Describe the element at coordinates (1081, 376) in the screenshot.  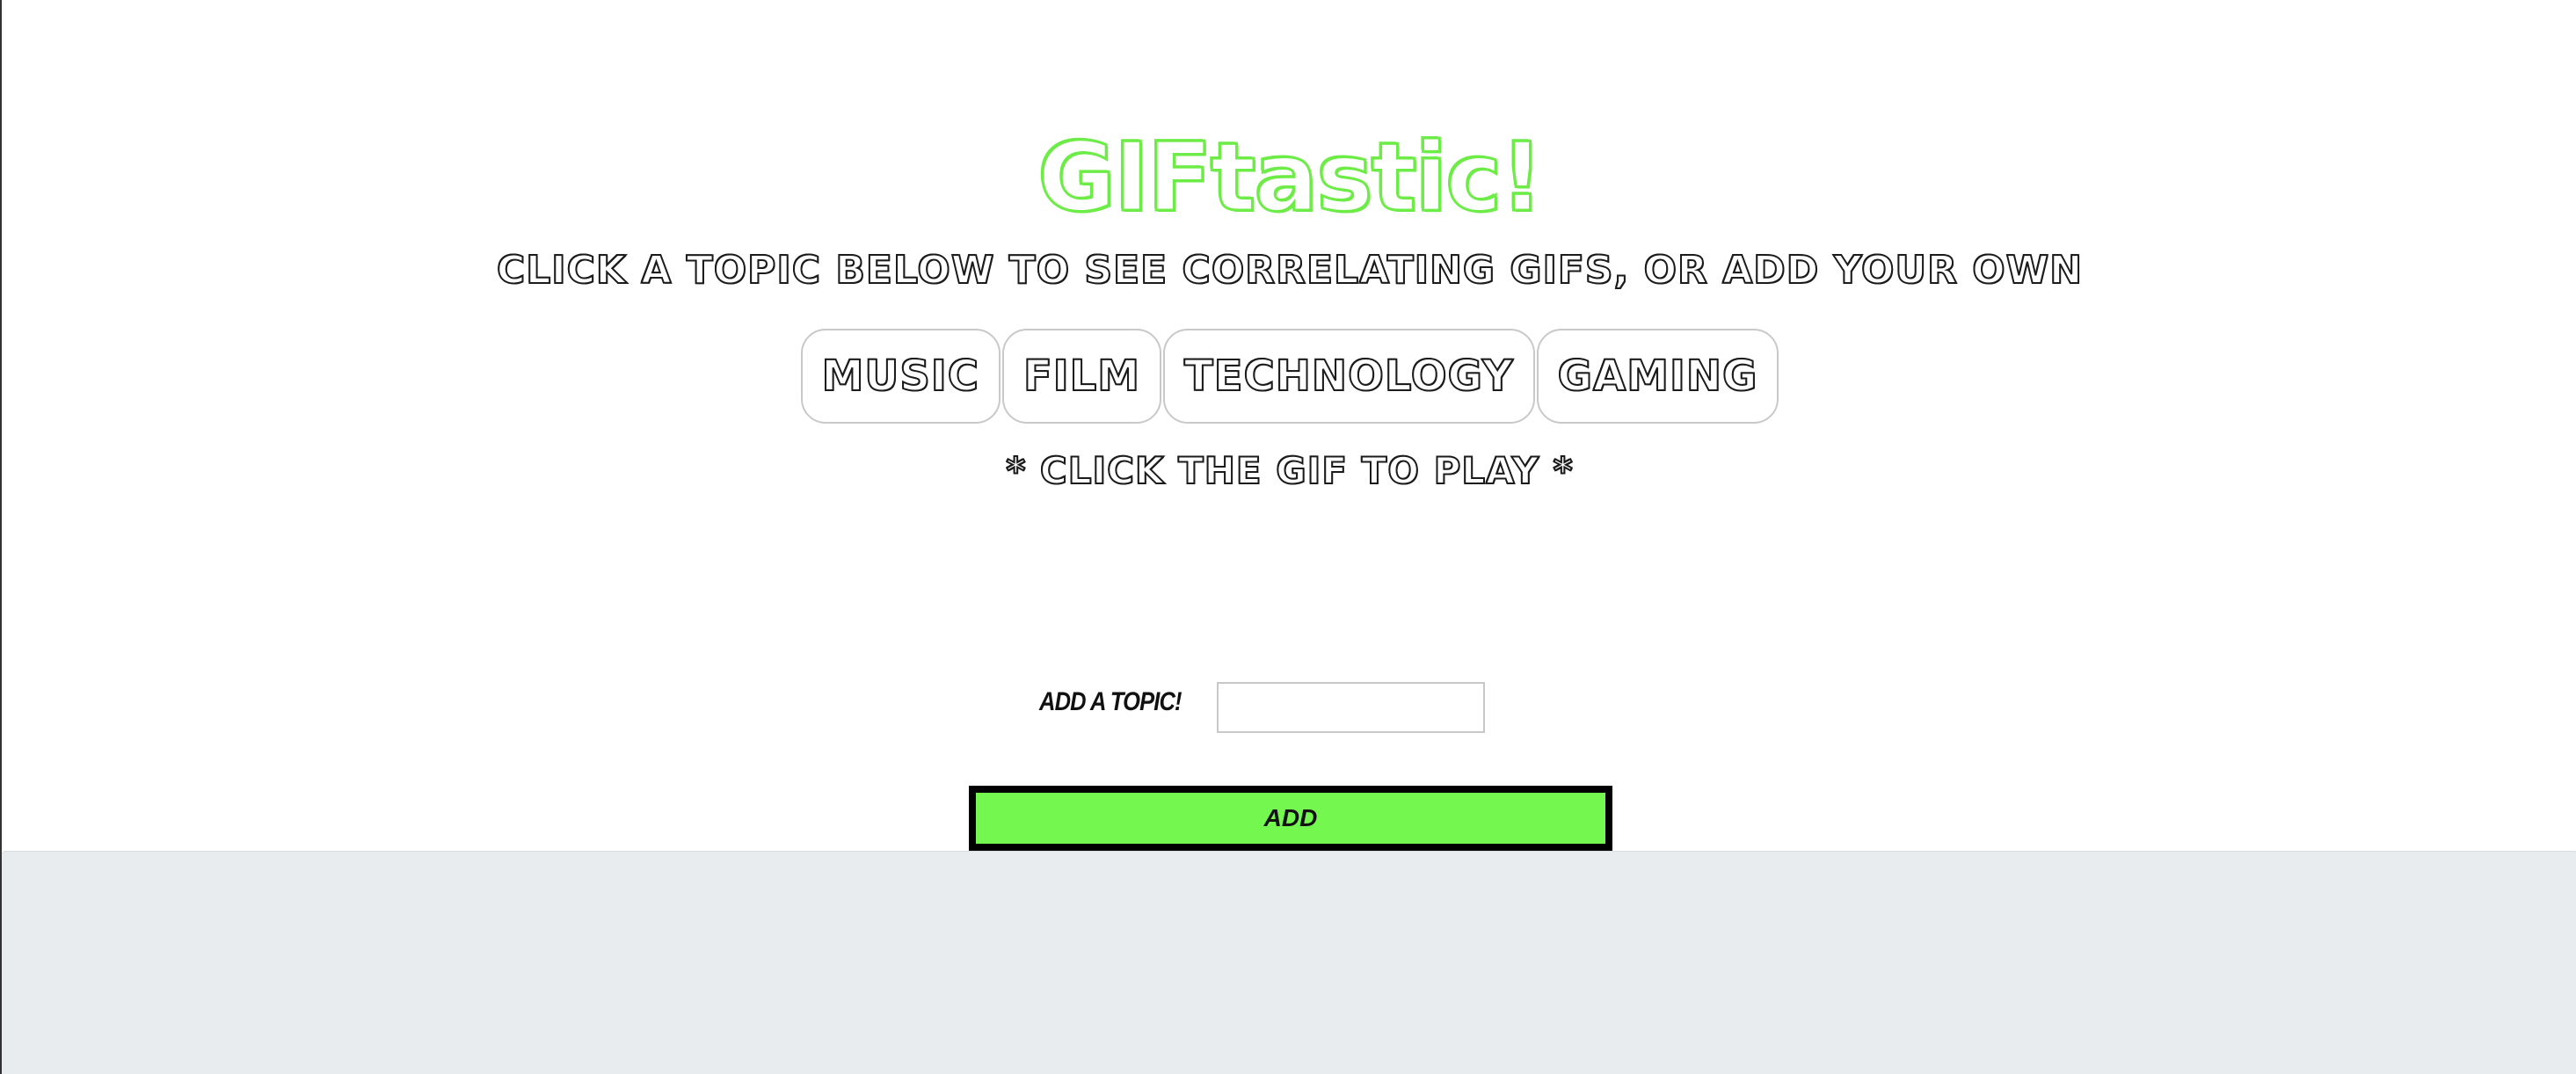
I see `topic-button-film: Film` at that location.